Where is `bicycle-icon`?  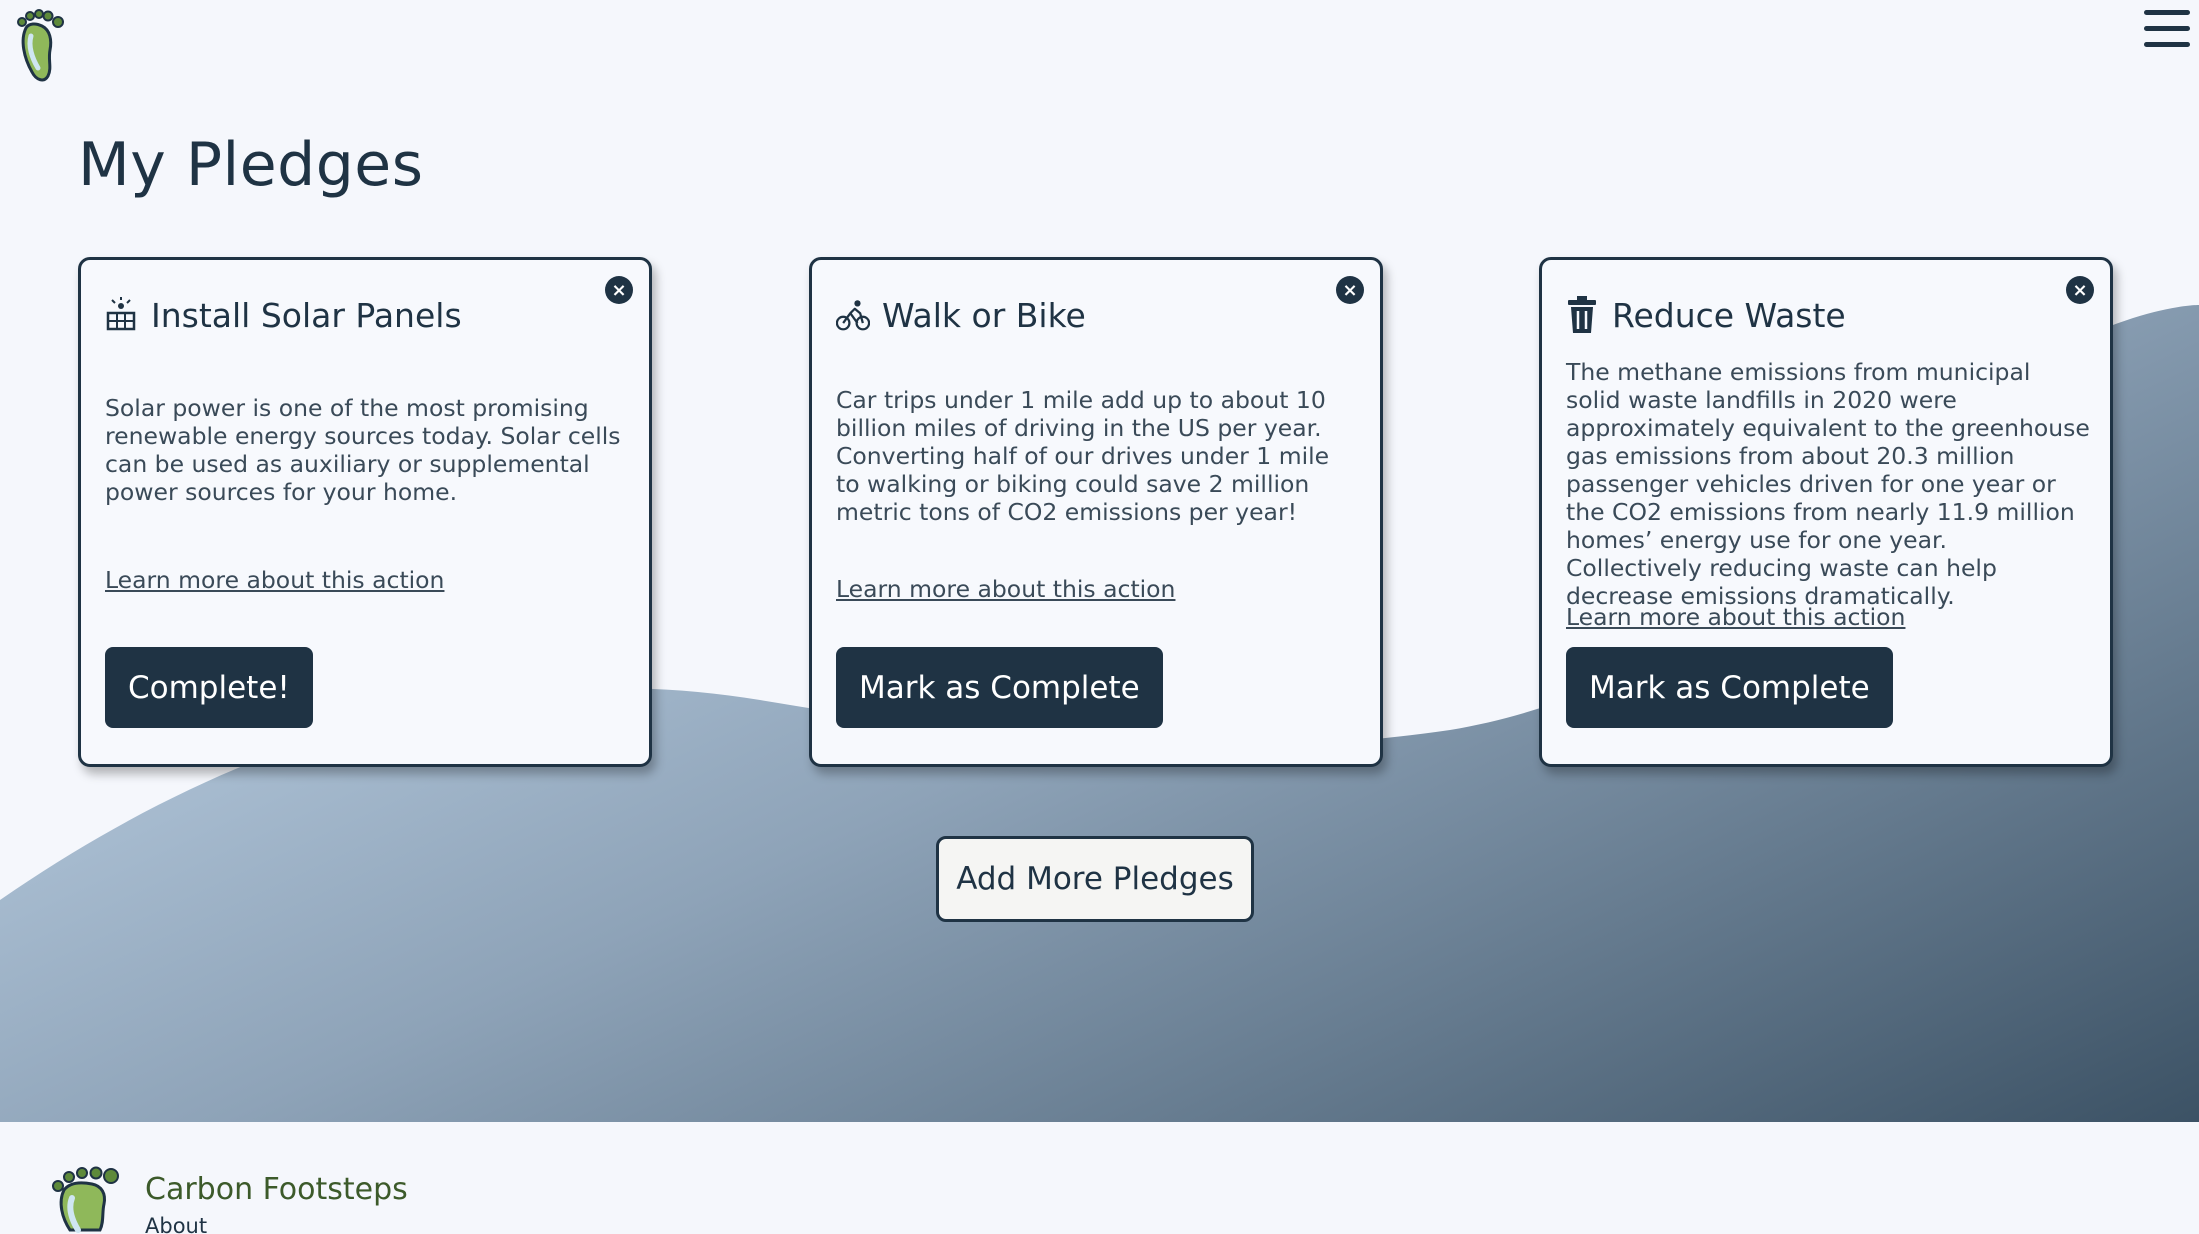
bicycle-icon is located at coordinates (853, 315).